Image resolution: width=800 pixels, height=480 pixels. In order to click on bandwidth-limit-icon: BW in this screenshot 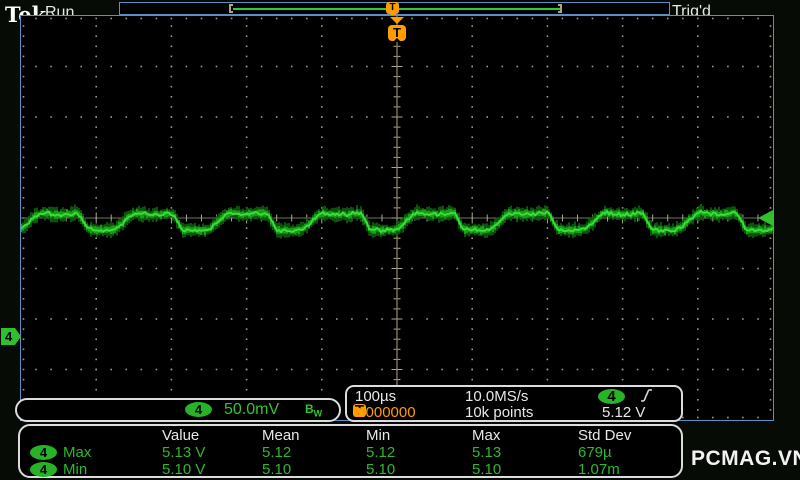, I will do `click(314, 410)`.